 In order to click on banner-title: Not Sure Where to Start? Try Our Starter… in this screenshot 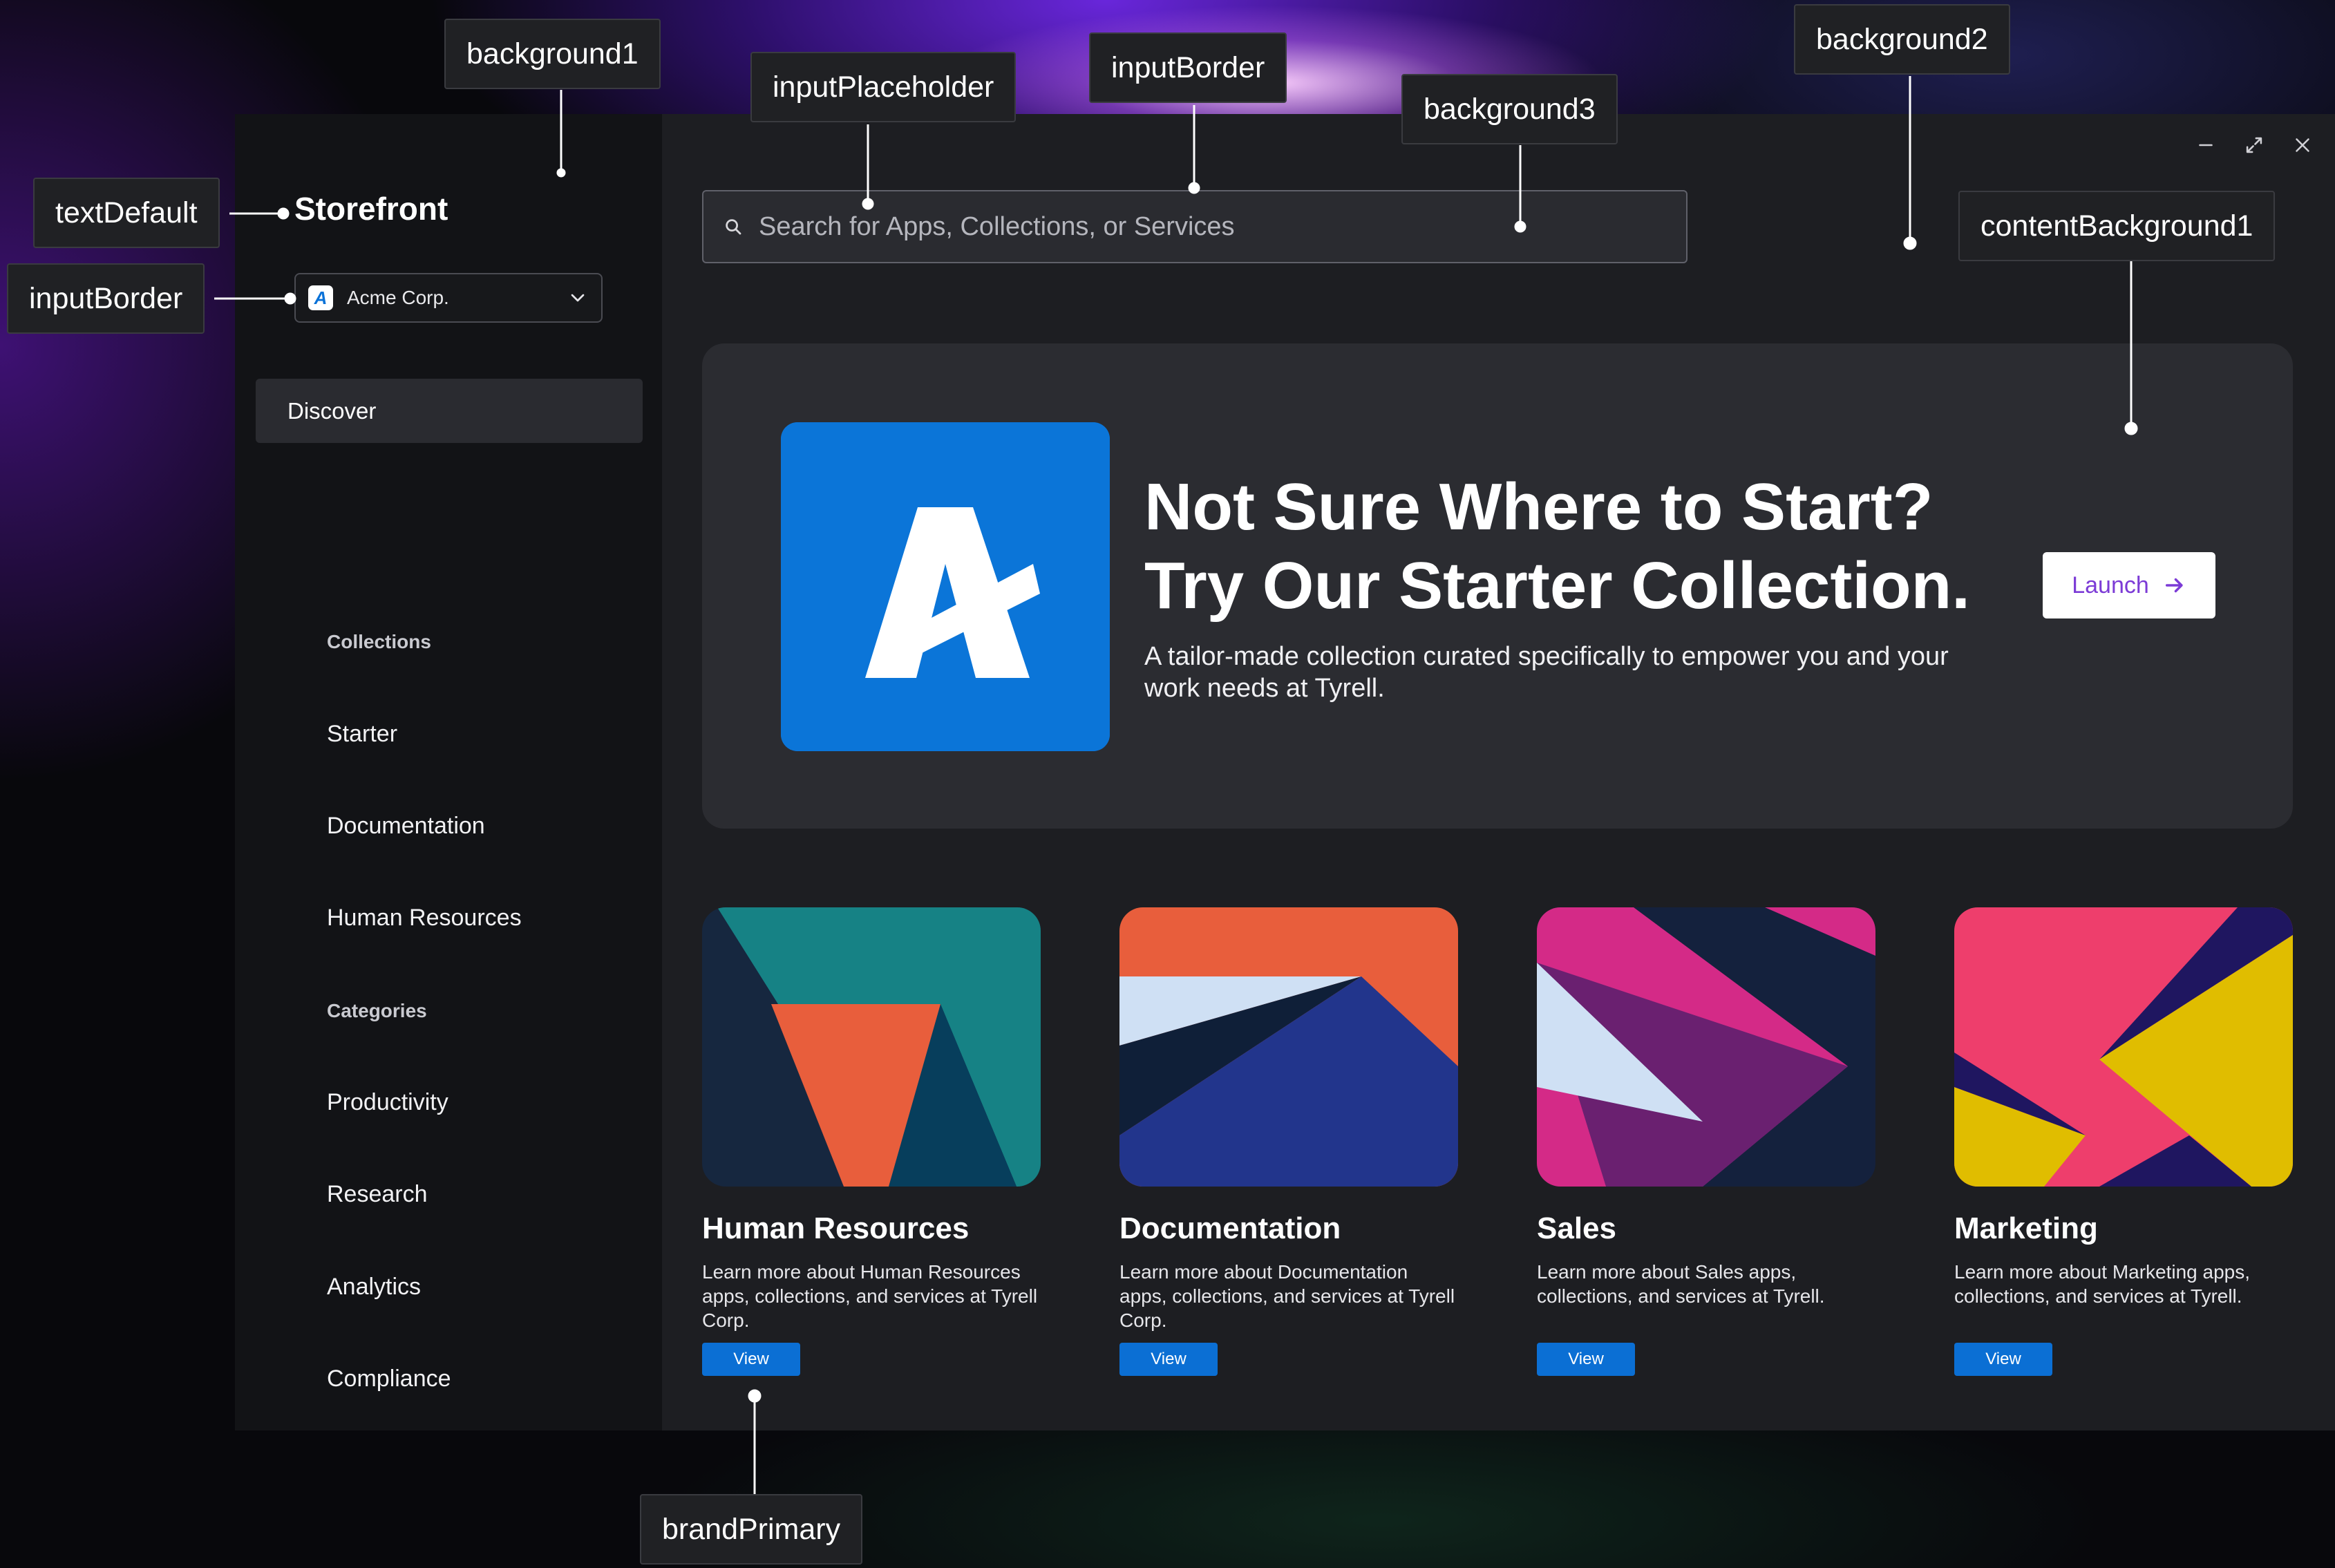, I will do `click(1557, 546)`.